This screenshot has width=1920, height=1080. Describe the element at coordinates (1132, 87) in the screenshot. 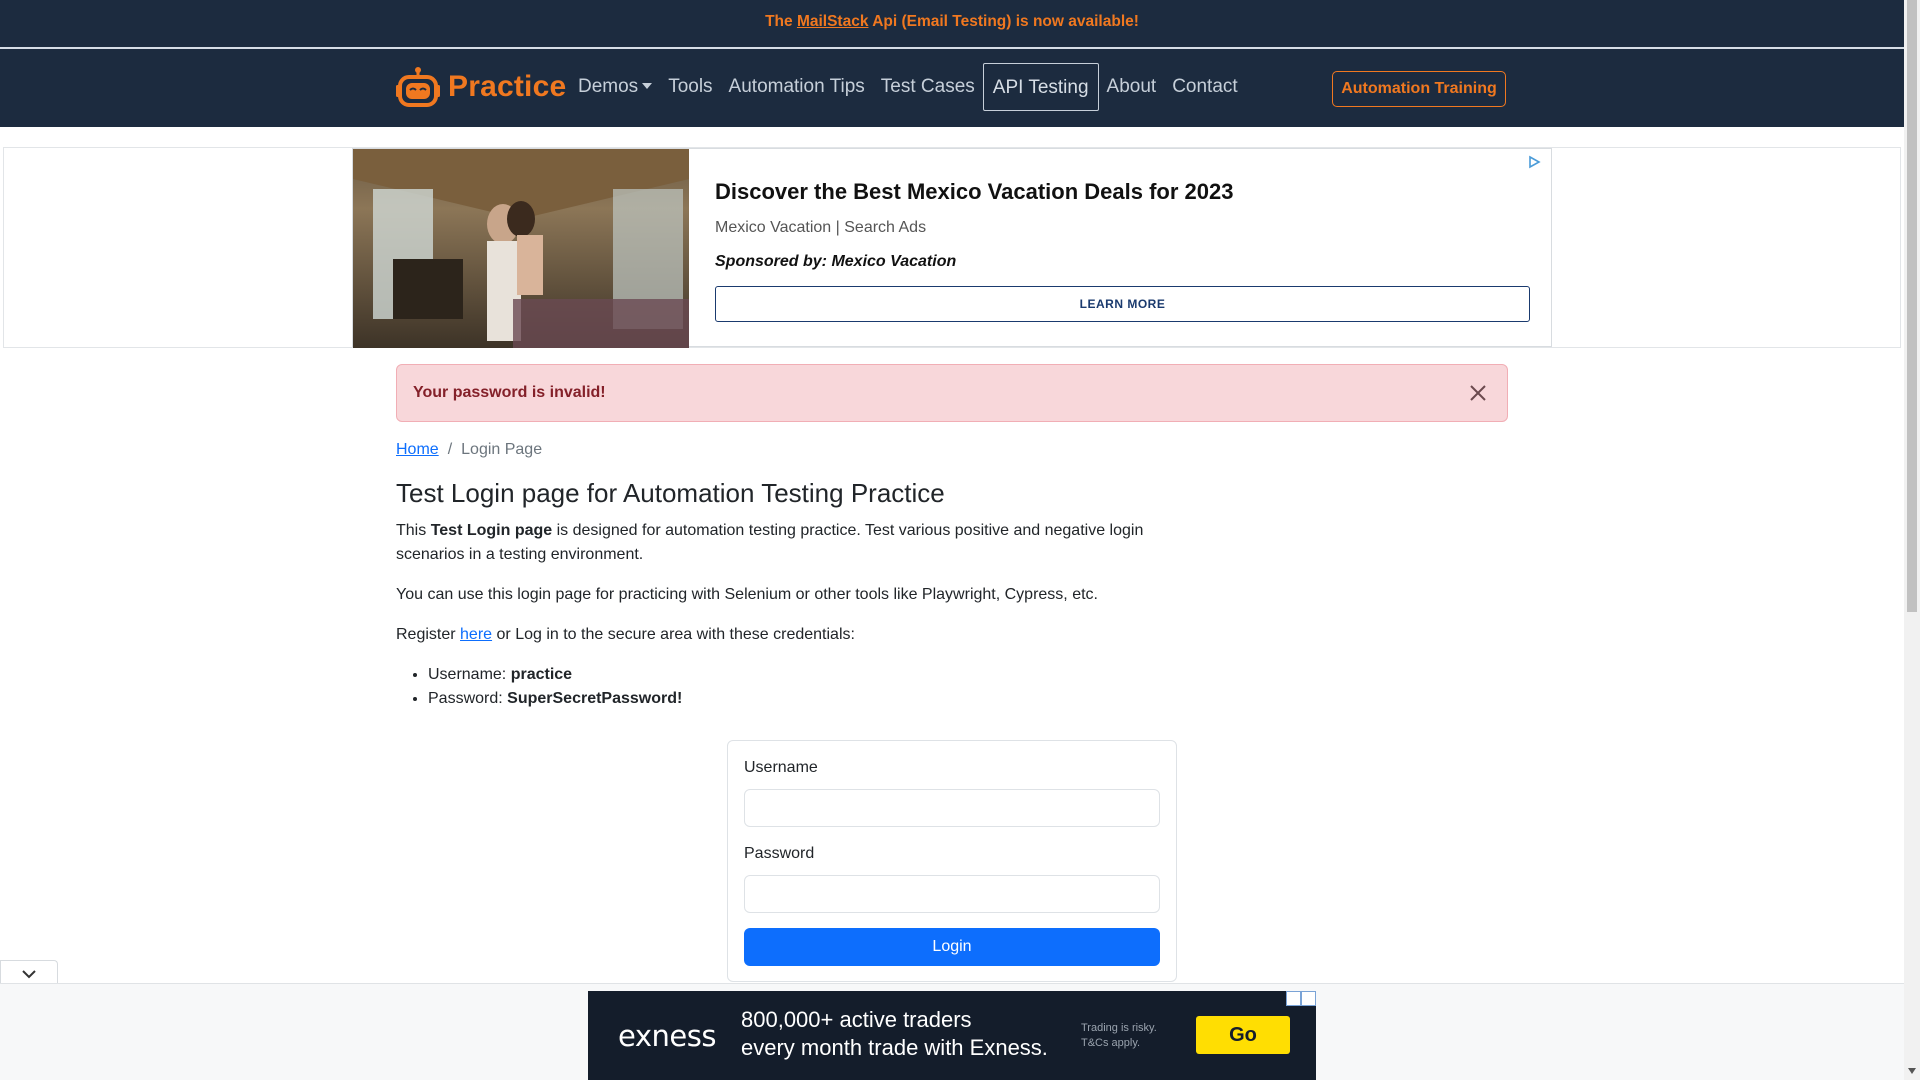

I see `nav-about: About` at that location.